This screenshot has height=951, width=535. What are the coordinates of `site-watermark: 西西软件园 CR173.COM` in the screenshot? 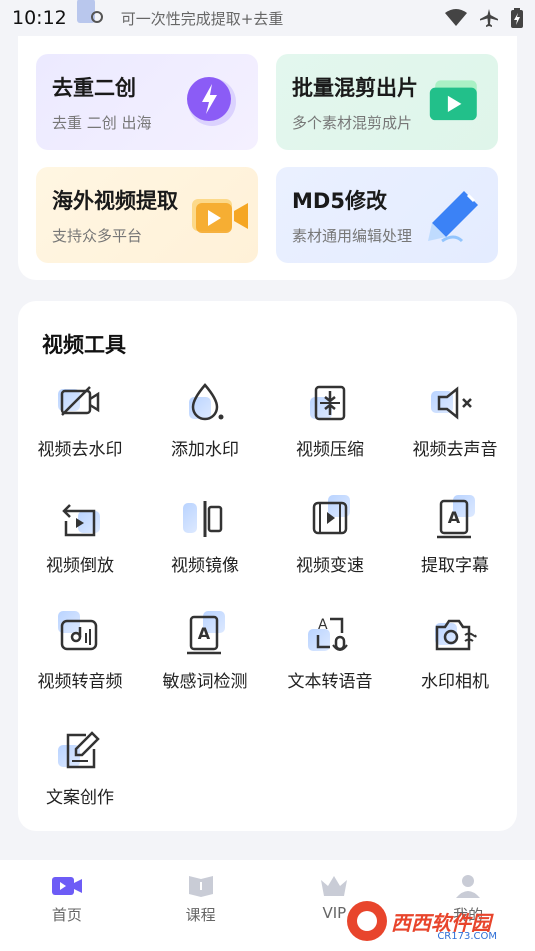 It's located at (432, 921).